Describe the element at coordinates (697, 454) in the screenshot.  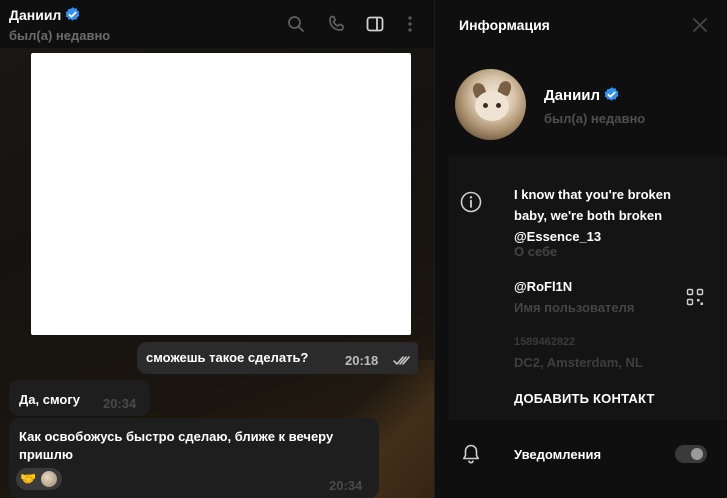
I see `toggle-knob` at that location.